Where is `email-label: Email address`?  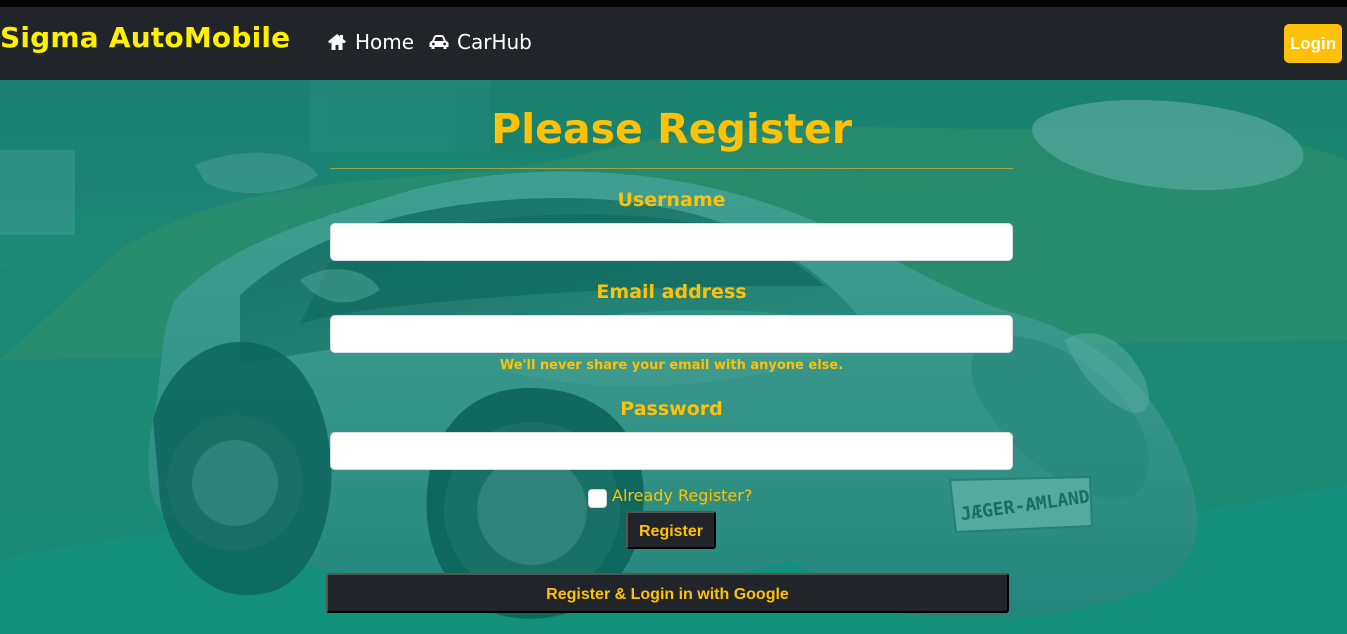 email-label: Email address is located at coordinates (671, 292).